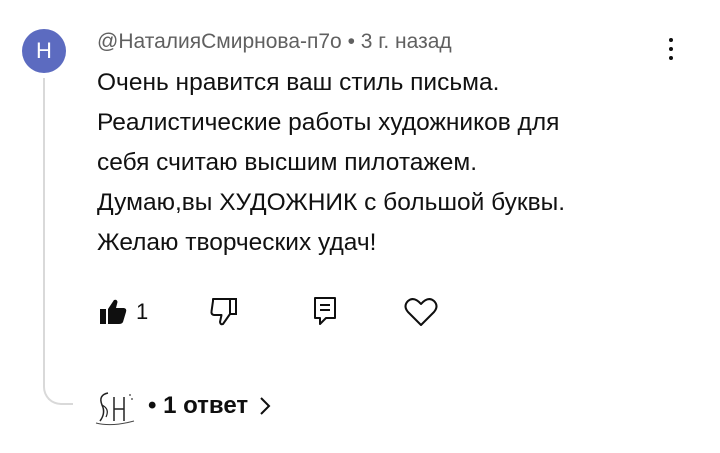 The width and height of the screenshot is (720, 453). I want to click on reply-comment-icon, so click(325, 311).